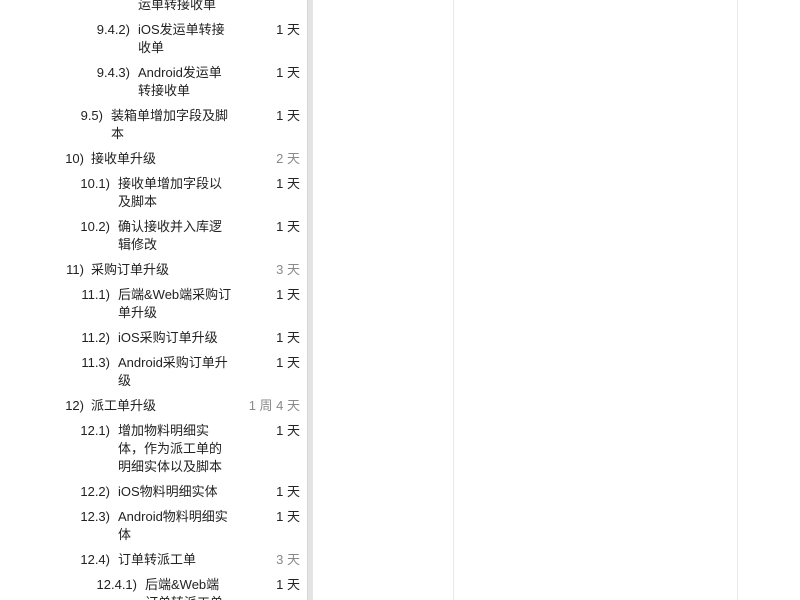 The height and width of the screenshot is (600, 800). Describe the element at coordinates (274, 405) in the screenshot. I see `task-duration: 1 周 4 天` at that location.